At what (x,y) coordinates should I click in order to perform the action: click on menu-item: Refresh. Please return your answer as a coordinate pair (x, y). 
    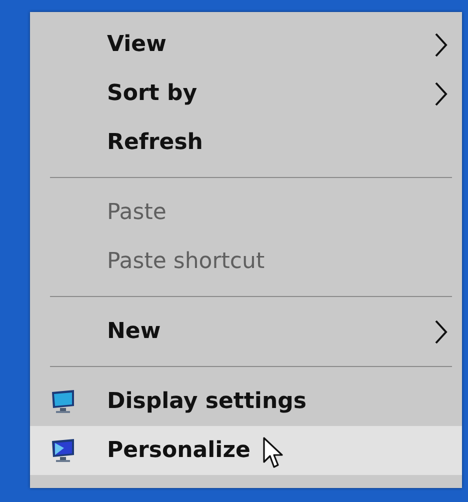
    Looking at the image, I should click on (246, 142).